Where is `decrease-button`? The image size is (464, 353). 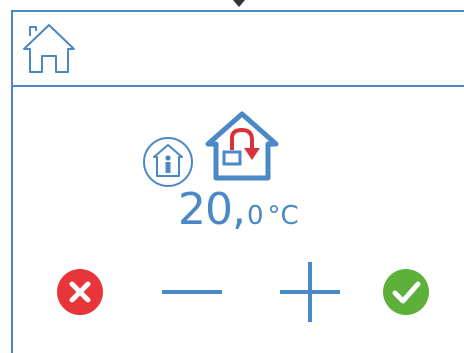
decrease-button is located at coordinates (192, 292).